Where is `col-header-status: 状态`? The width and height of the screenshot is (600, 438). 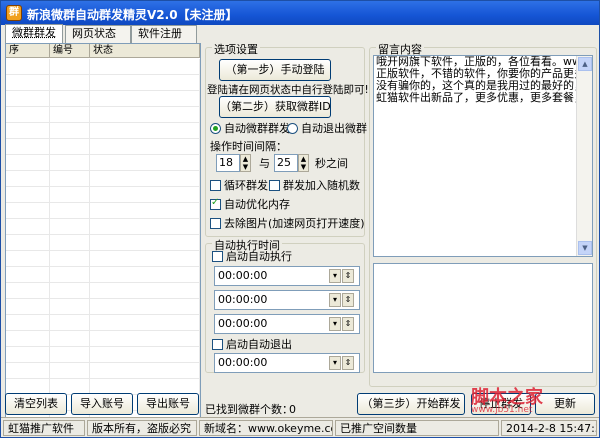 col-header-status: 状态 is located at coordinates (145, 51).